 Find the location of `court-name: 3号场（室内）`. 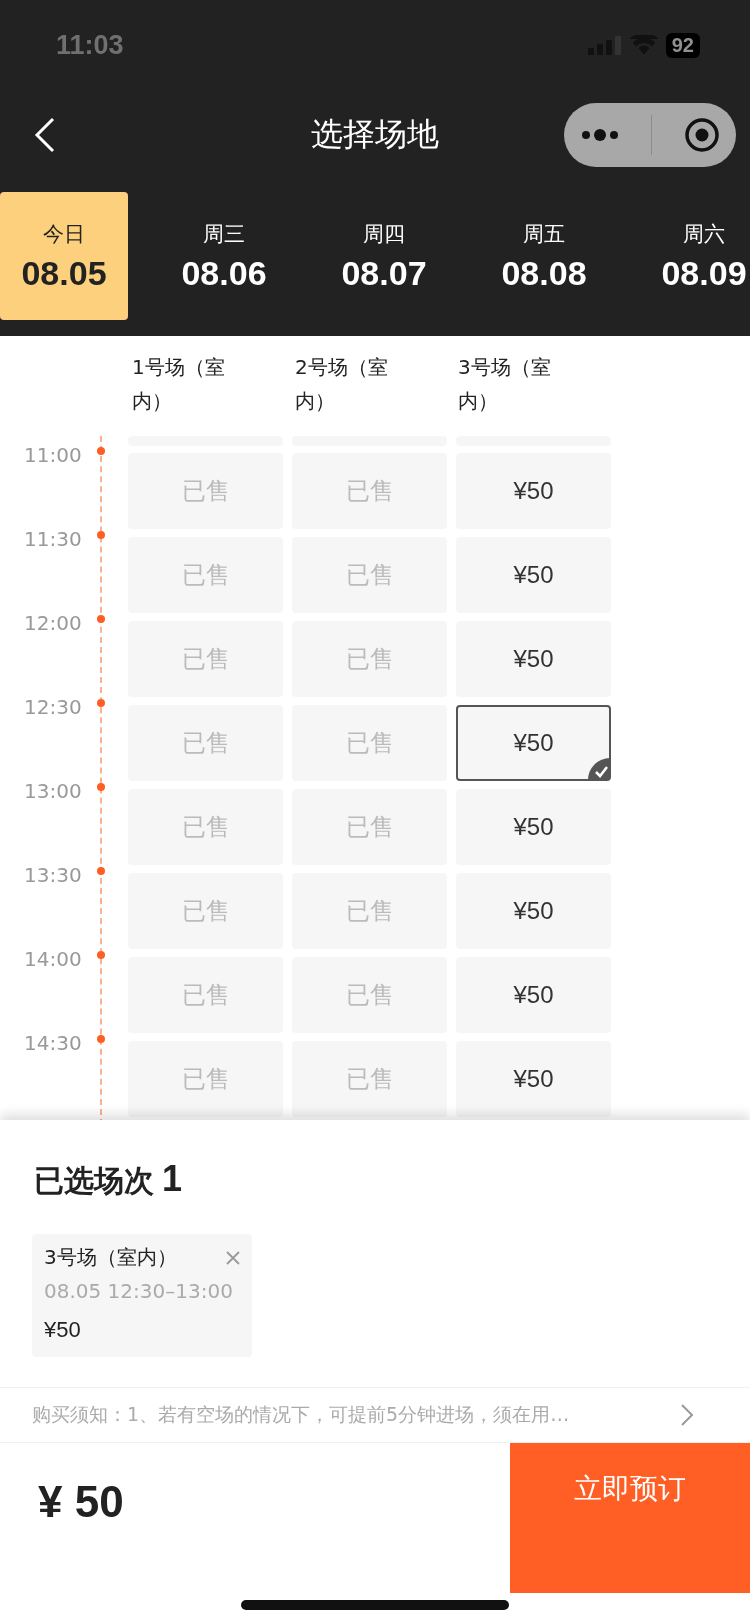

court-name: 3号场（室内） is located at coordinates (110, 1257).